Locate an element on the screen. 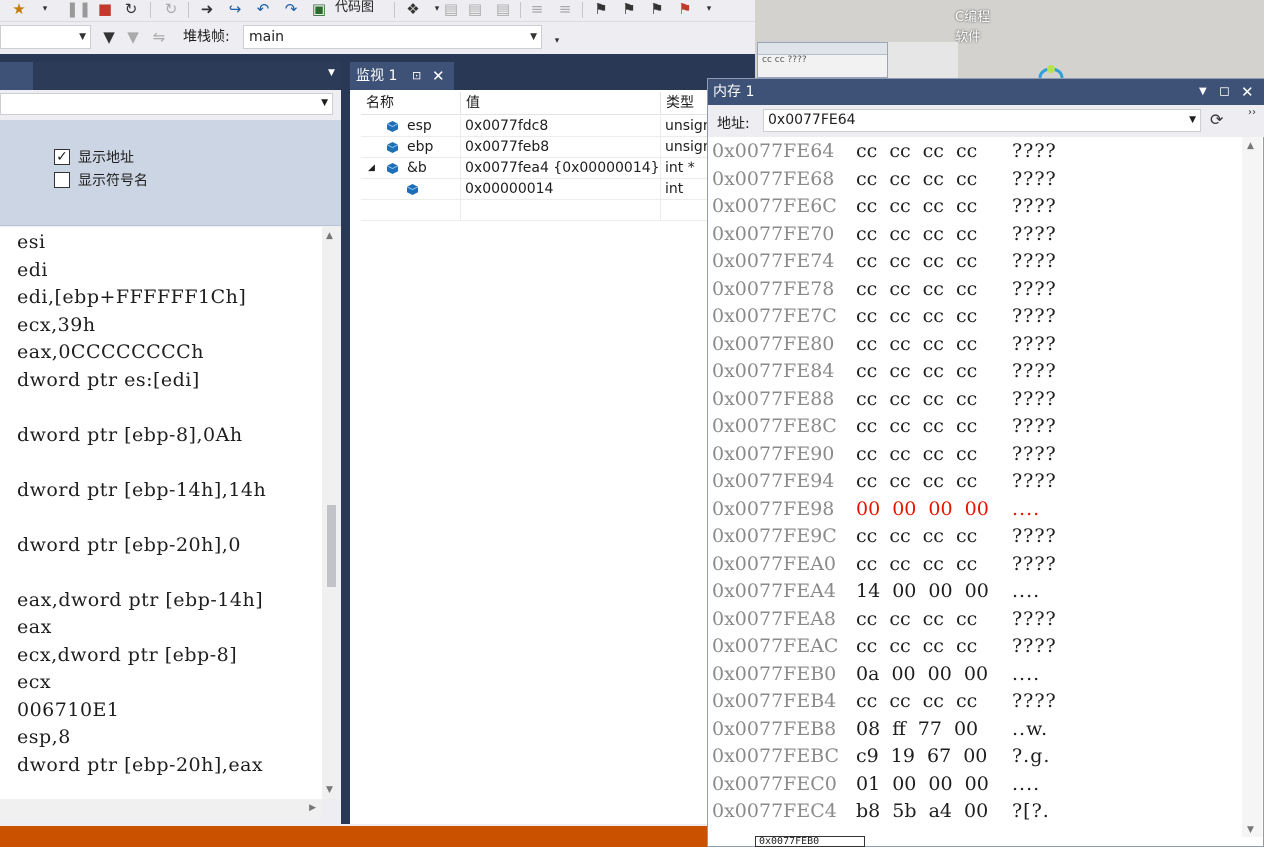  memory-window-titlebar: 内存 1 ▼ ◻ ✕ is located at coordinates (986, 92).